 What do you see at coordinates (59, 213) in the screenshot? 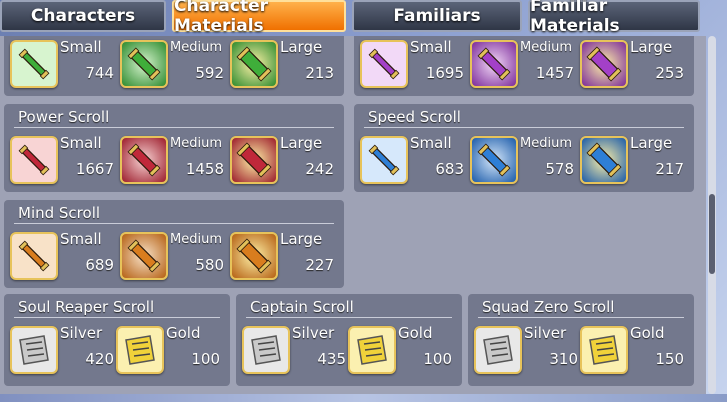
I see `panel-title: Mind Scroll` at bounding box center [59, 213].